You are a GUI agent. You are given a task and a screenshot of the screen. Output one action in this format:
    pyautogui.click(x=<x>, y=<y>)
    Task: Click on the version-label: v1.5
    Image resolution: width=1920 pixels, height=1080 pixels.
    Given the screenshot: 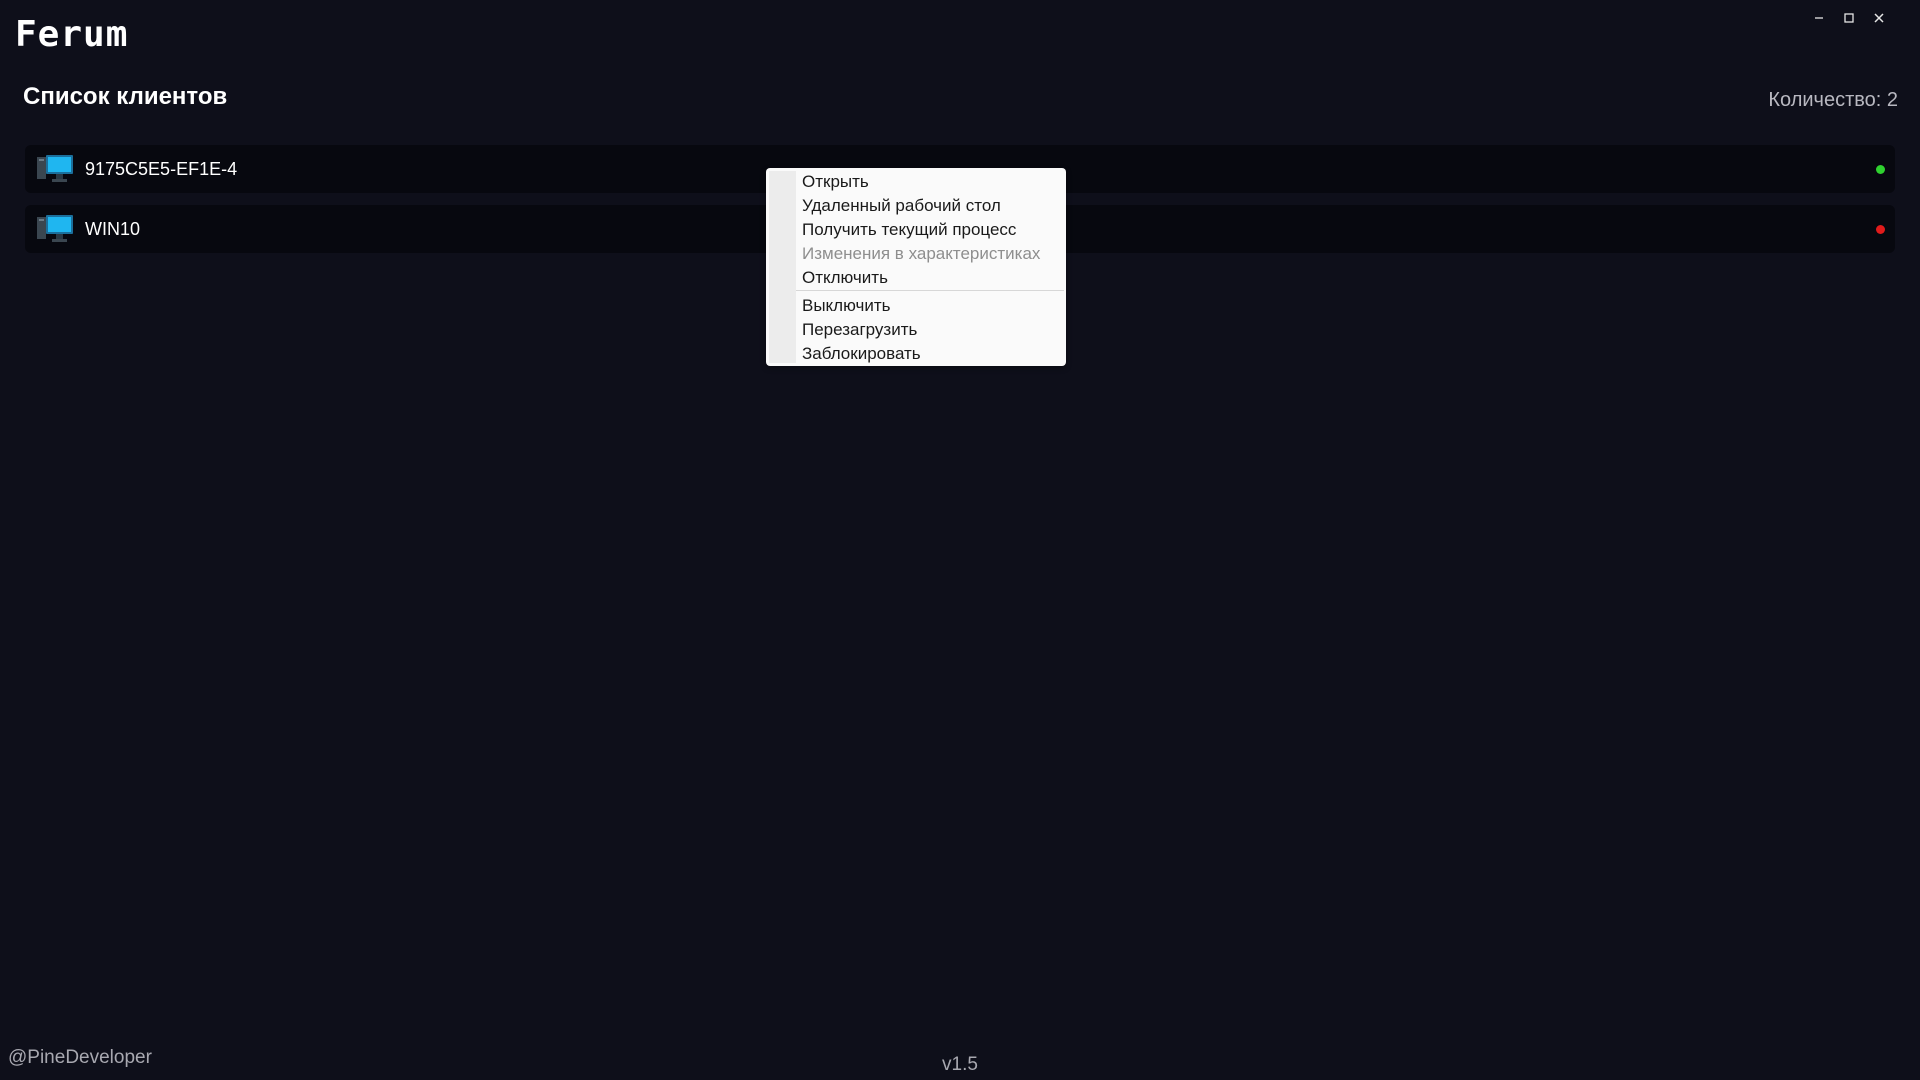 What is the action you would take?
    pyautogui.click(x=960, y=1064)
    